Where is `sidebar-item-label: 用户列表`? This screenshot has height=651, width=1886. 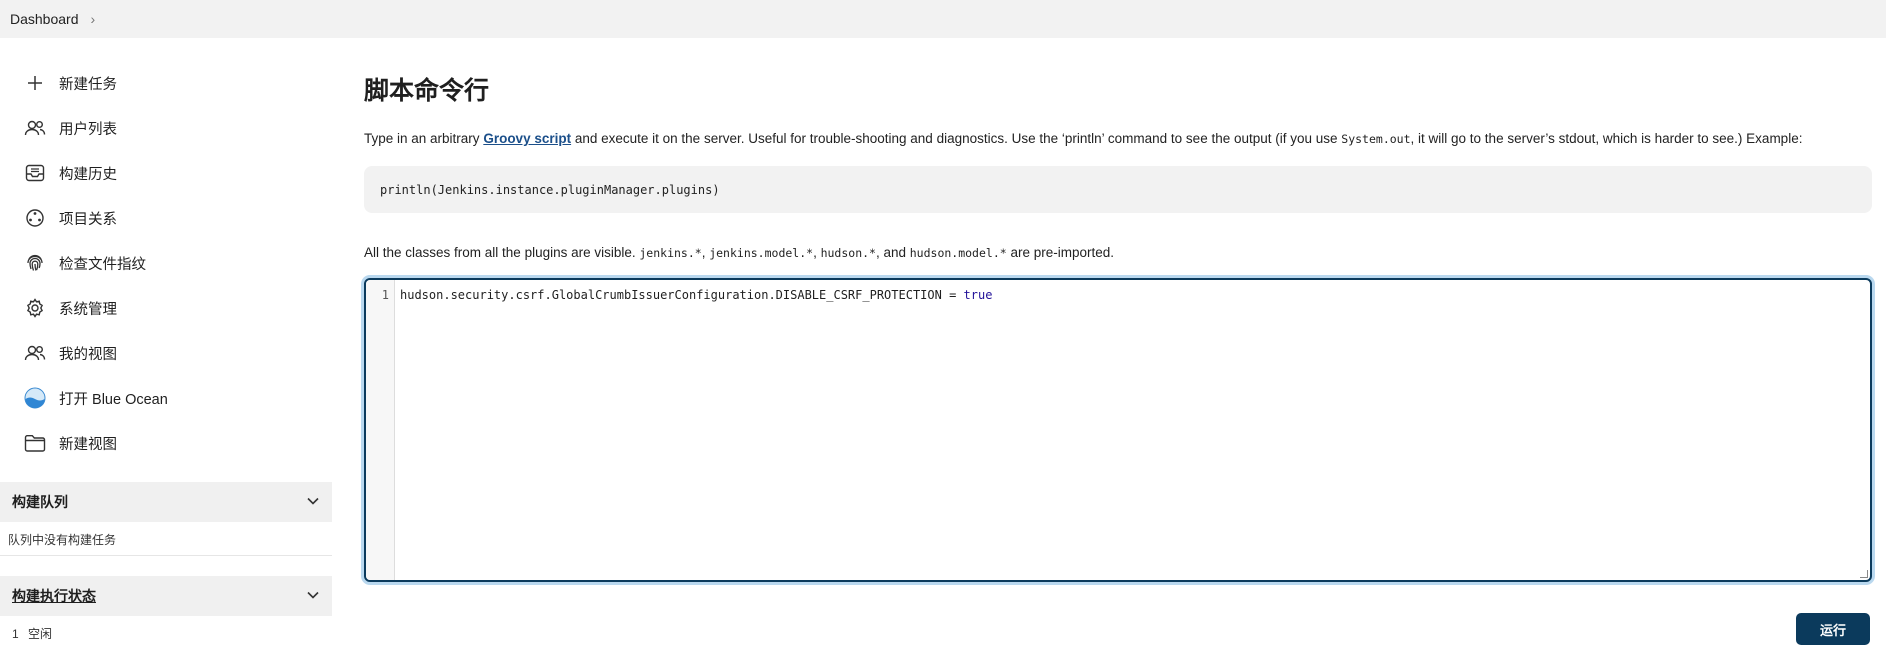 sidebar-item-label: 用户列表 is located at coordinates (88, 129).